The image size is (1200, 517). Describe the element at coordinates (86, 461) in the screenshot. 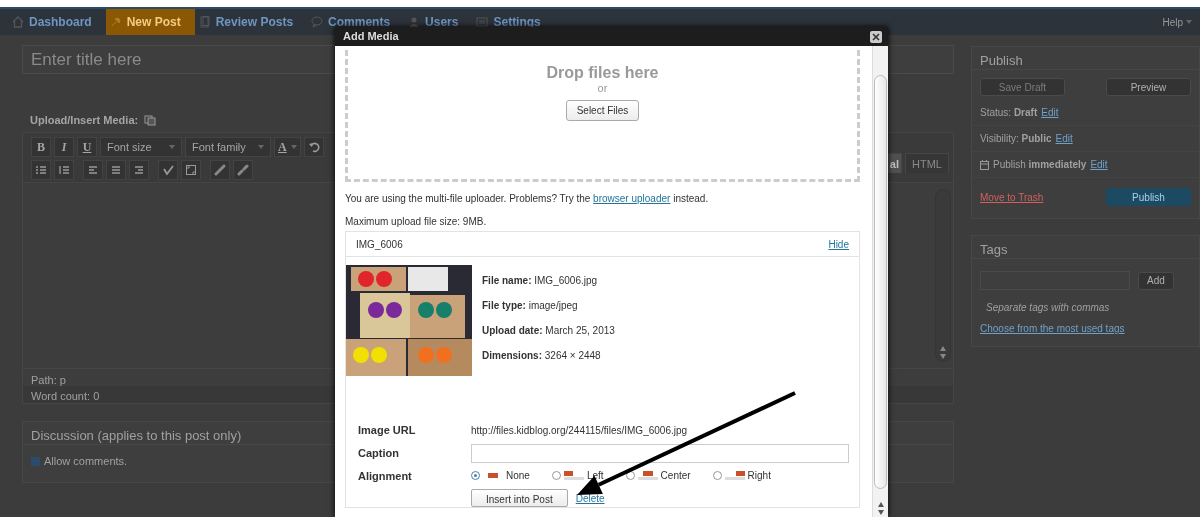

I see `checkbox-label: Allow comments.` at that location.